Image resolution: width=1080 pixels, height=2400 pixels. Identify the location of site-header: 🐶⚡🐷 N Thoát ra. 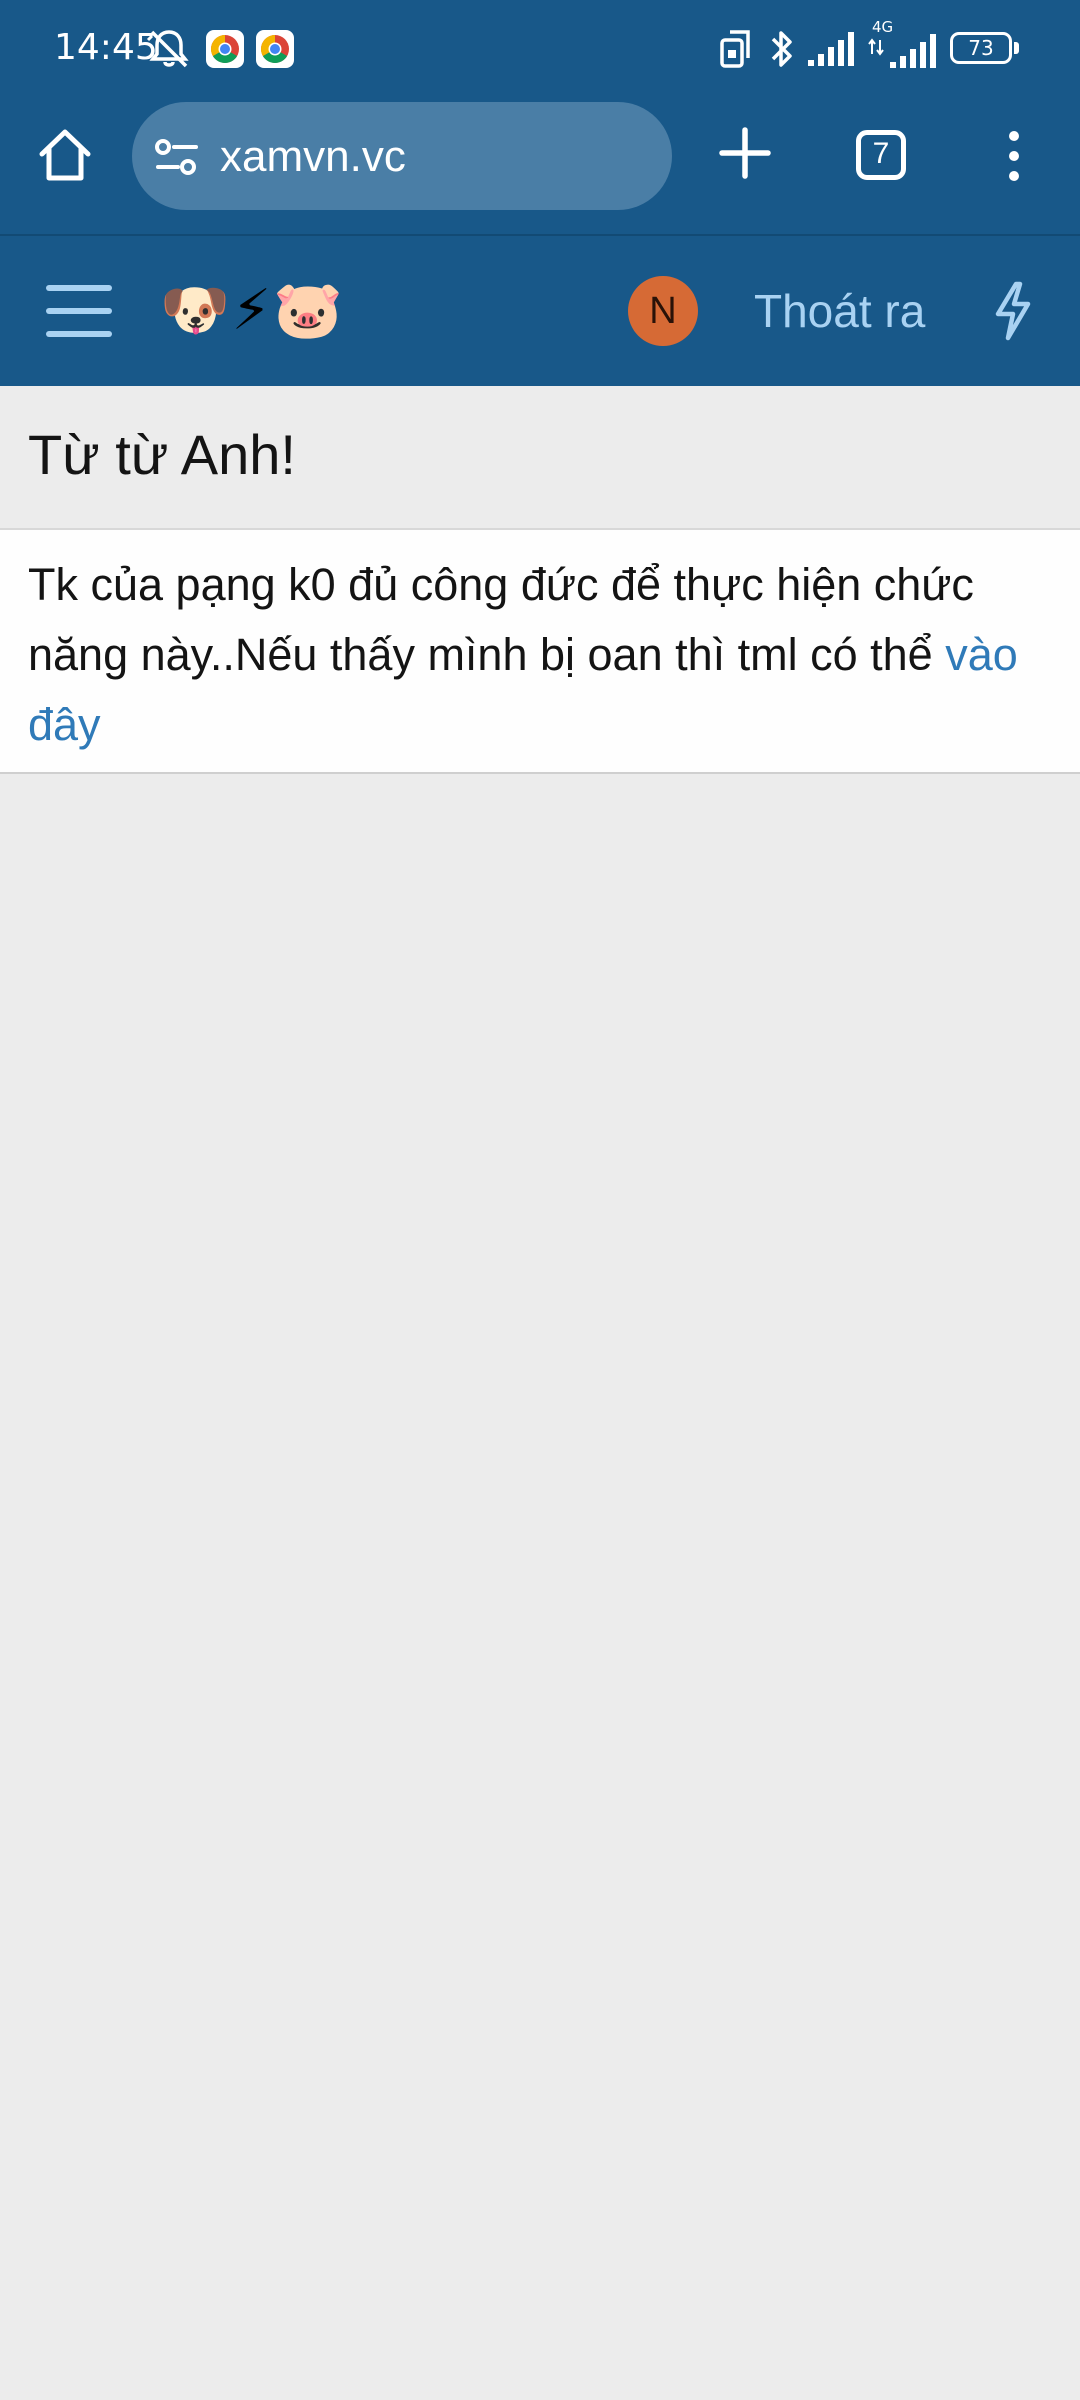
(540, 311).